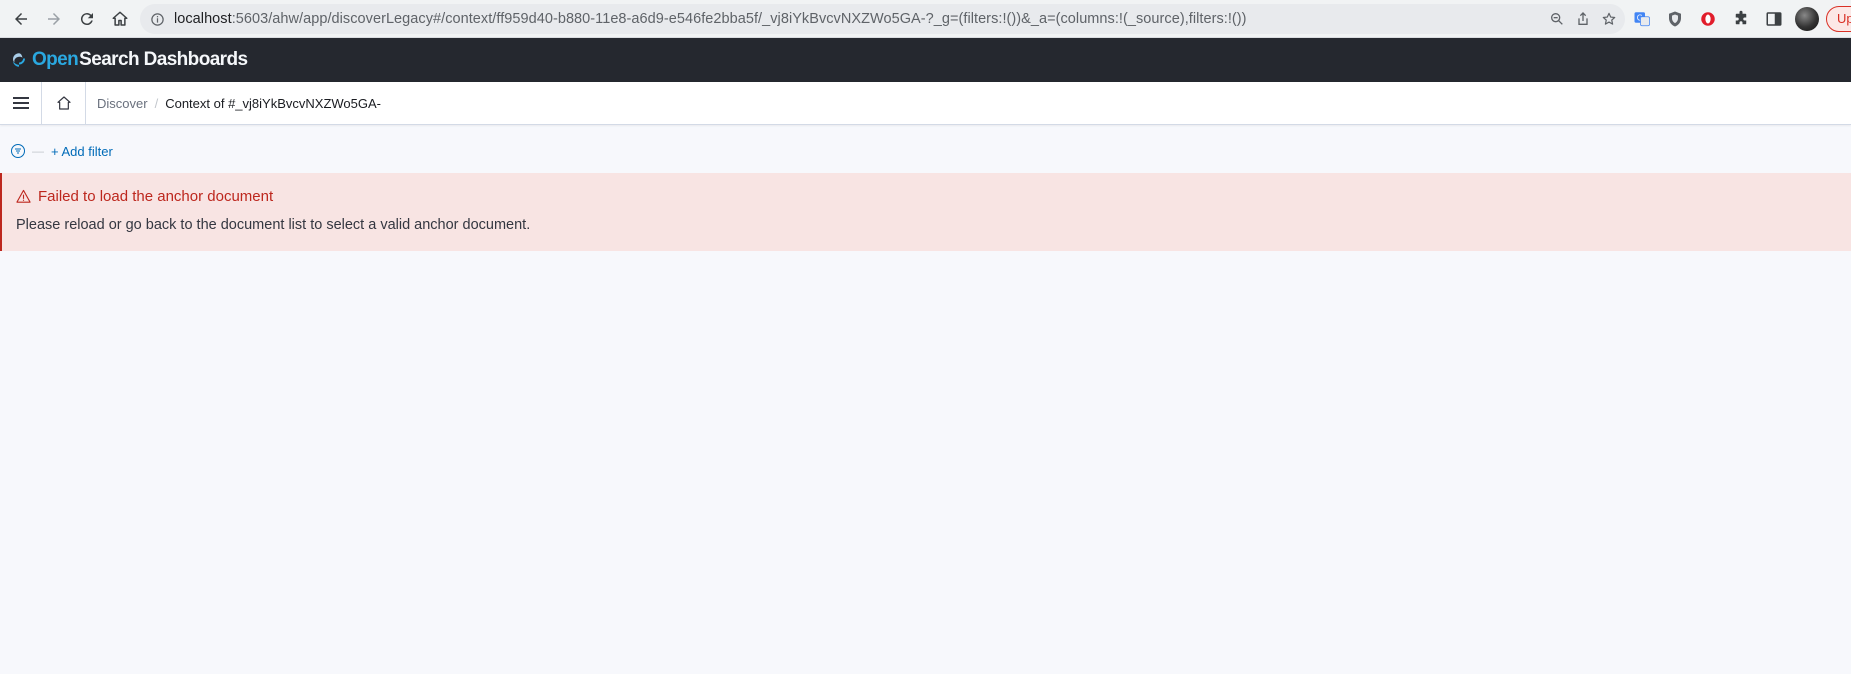  I want to click on bookmark-star-icon, so click(1609, 19).